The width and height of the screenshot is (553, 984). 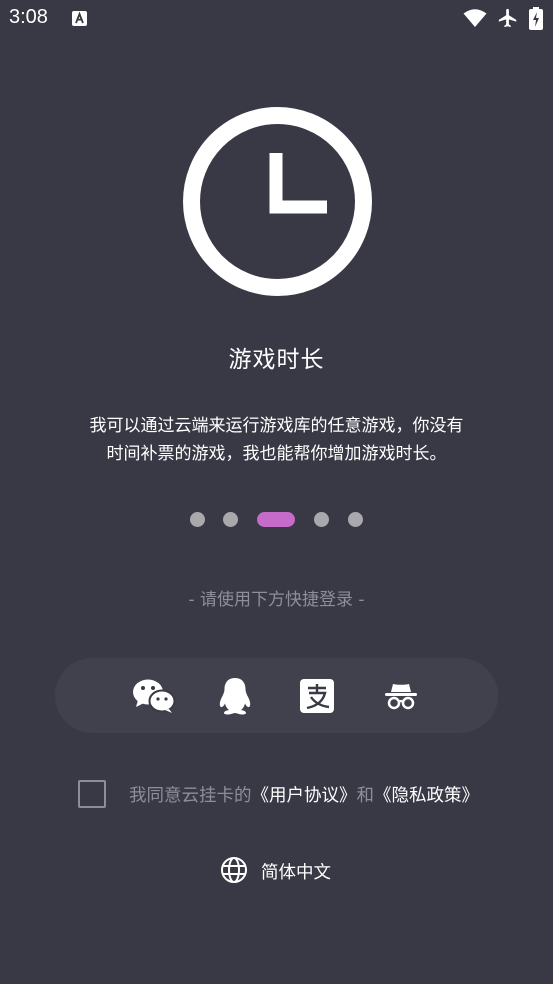 I want to click on agreement-row: 我同意云挂卡的《用户协议》和《隐私政策》, so click(x=298, y=794).